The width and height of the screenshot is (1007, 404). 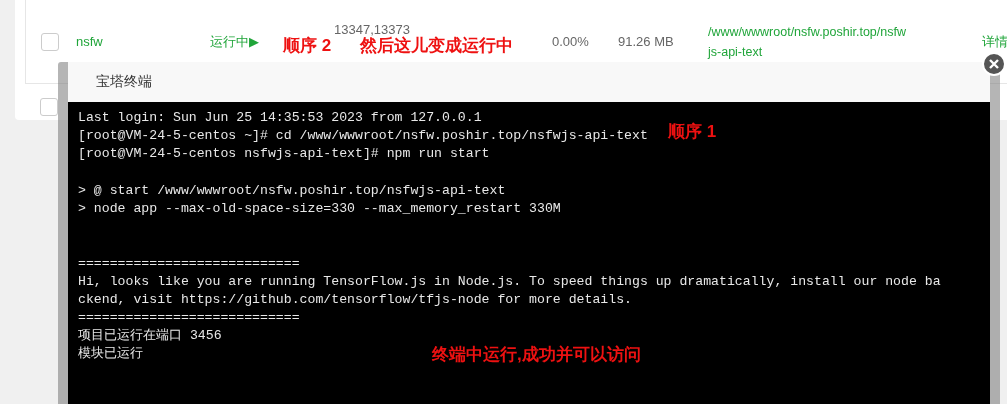 What do you see at coordinates (234, 41) in the screenshot?
I see `status-cell: 运行中▶` at bounding box center [234, 41].